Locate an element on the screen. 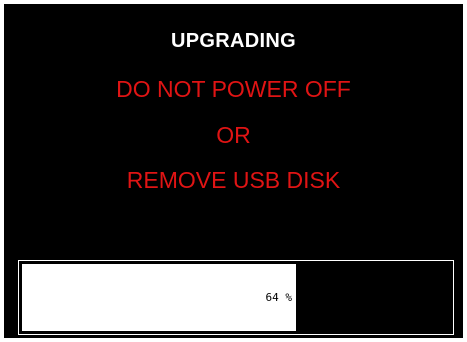  warning-line-2: OR is located at coordinates (233, 135).